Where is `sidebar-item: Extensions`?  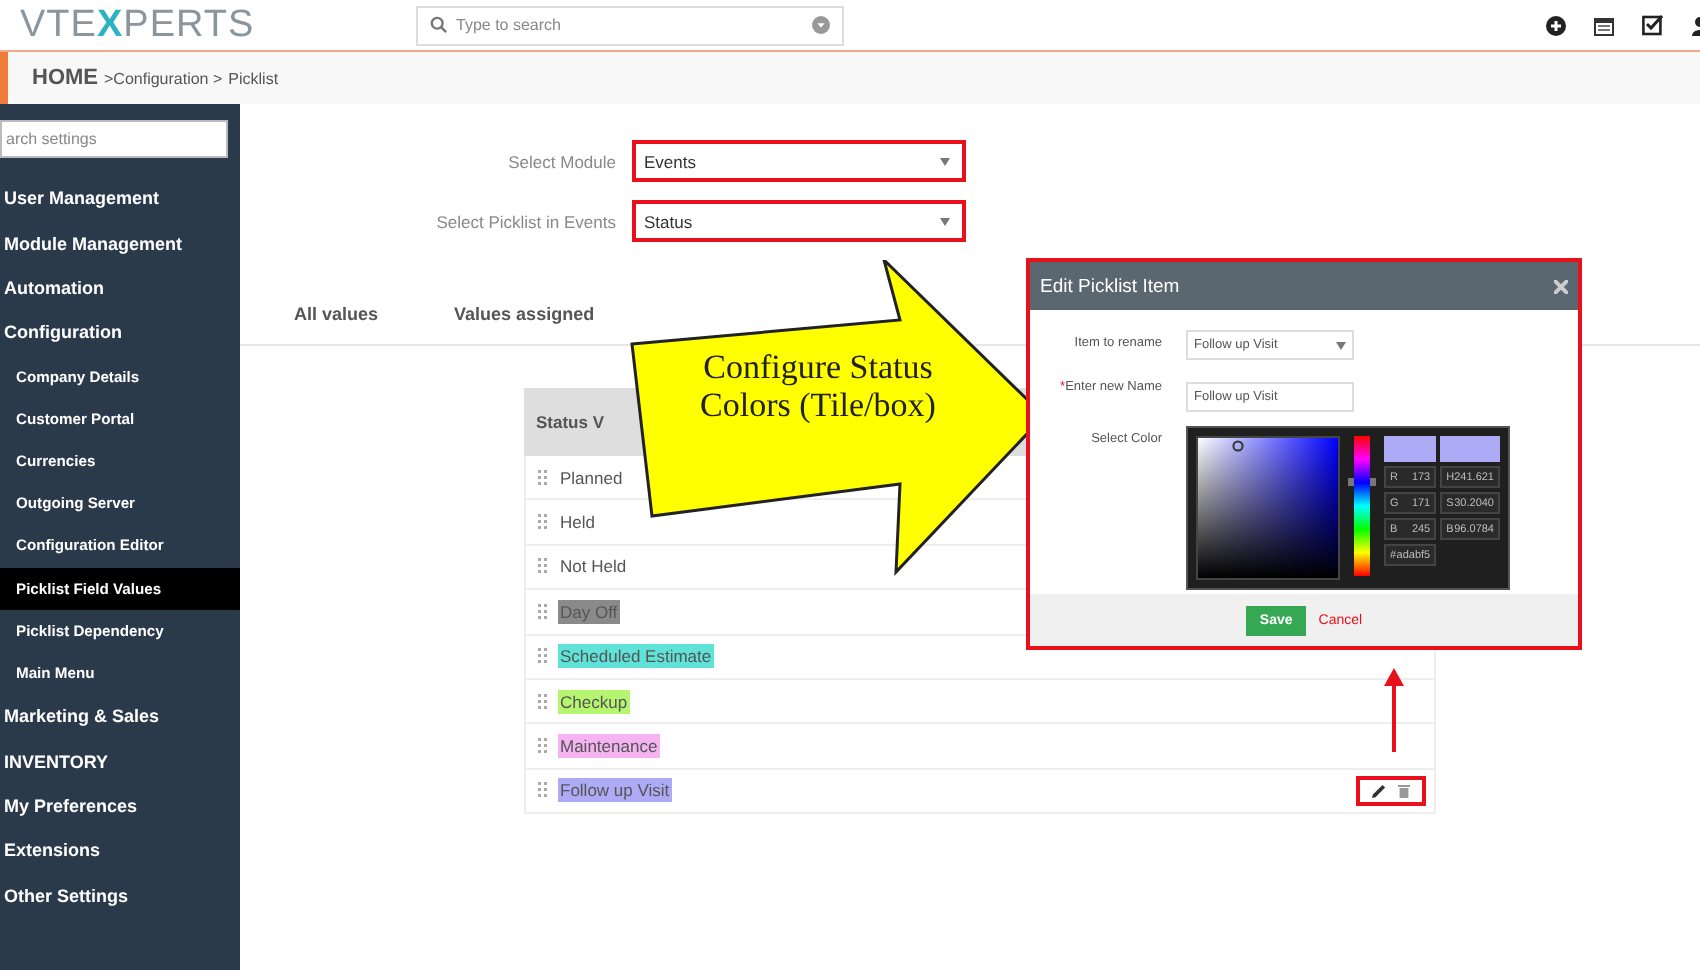 sidebar-item: Extensions is located at coordinates (120, 851).